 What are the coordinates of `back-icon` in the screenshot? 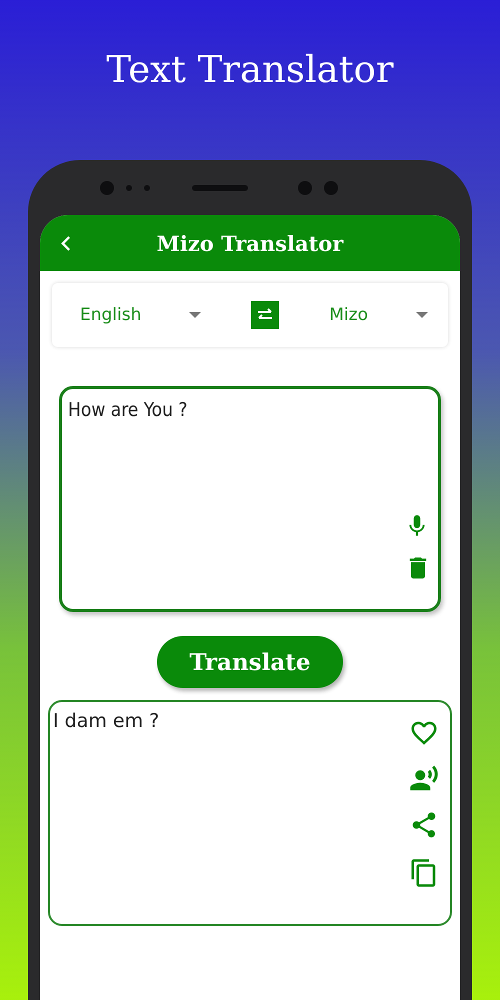 It's located at (65, 243).